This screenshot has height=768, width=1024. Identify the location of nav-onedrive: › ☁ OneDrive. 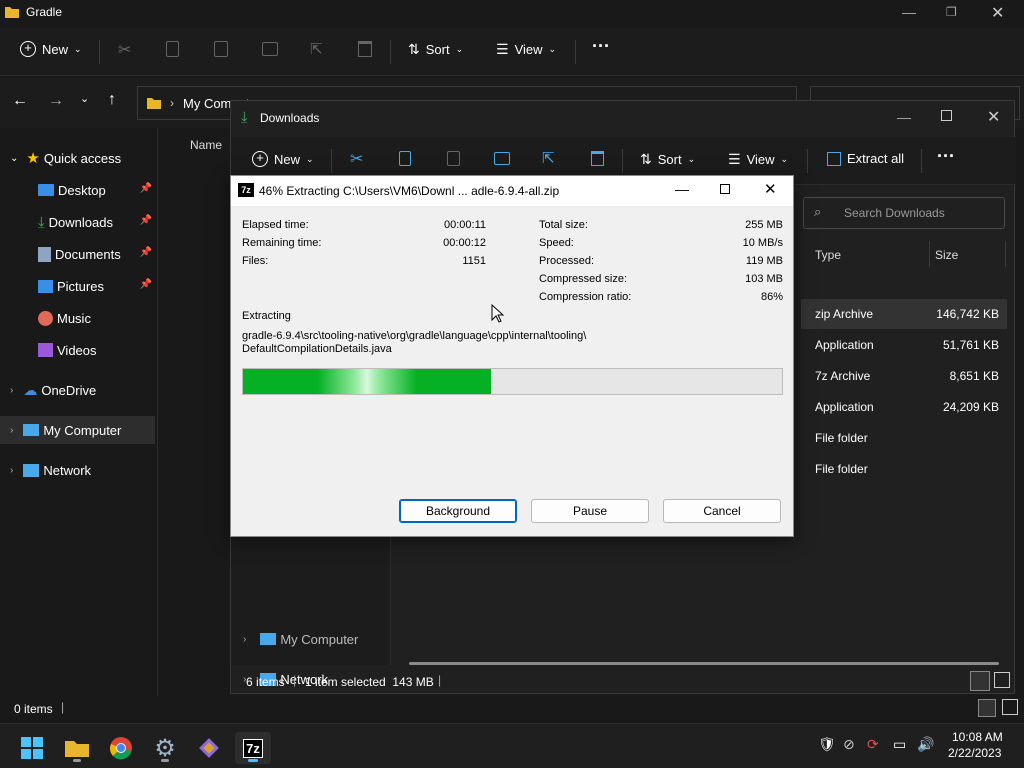
(79, 390).